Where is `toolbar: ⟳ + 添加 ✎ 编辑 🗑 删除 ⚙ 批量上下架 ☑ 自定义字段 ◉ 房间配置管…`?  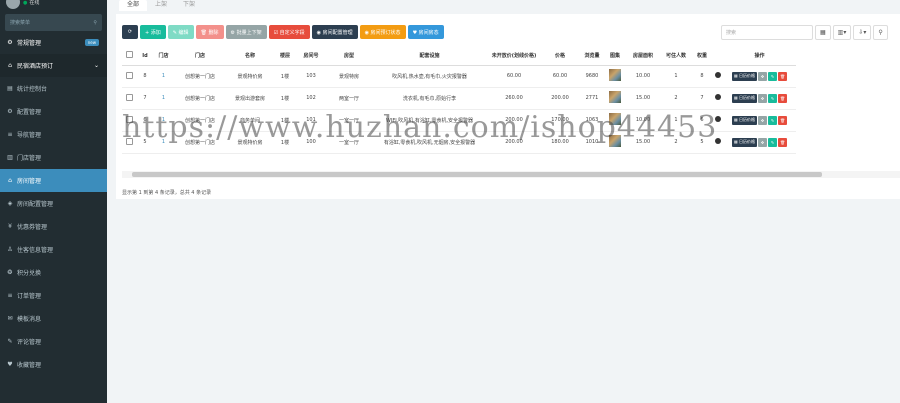 toolbar: ⟳ + 添加 ✎ 编辑 🗑 删除 ⚙ 批量上下架 ☑ 自定义字段 ◉ 房间配置管… is located at coordinates (283, 32).